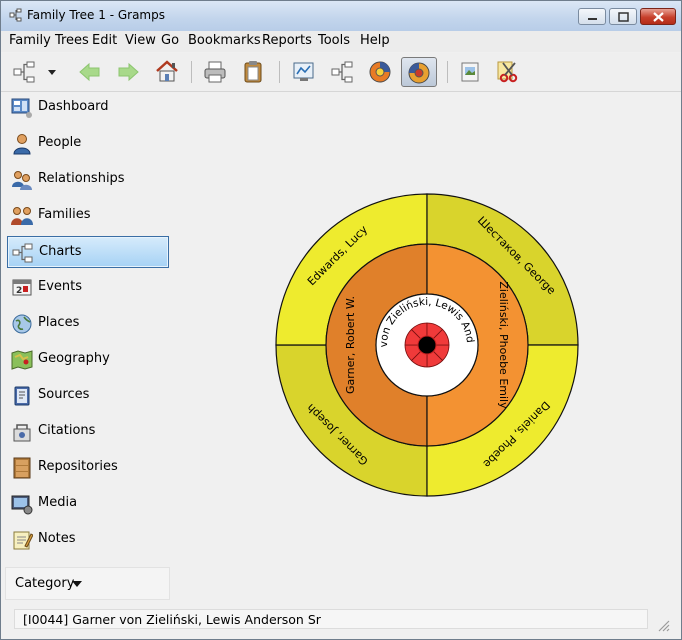  What do you see at coordinates (334, 40) in the screenshot?
I see `menu-tools: Tools` at bounding box center [334, 40].